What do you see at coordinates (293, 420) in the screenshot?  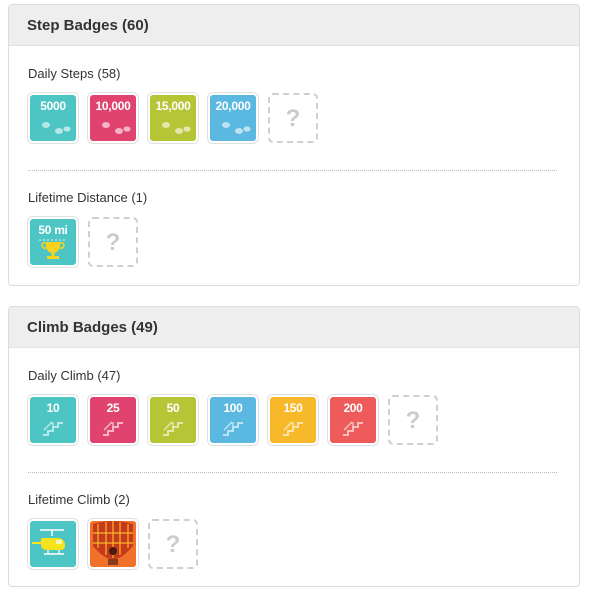 I see `badge-climb-150: 150` at bounding box center [293, 420].